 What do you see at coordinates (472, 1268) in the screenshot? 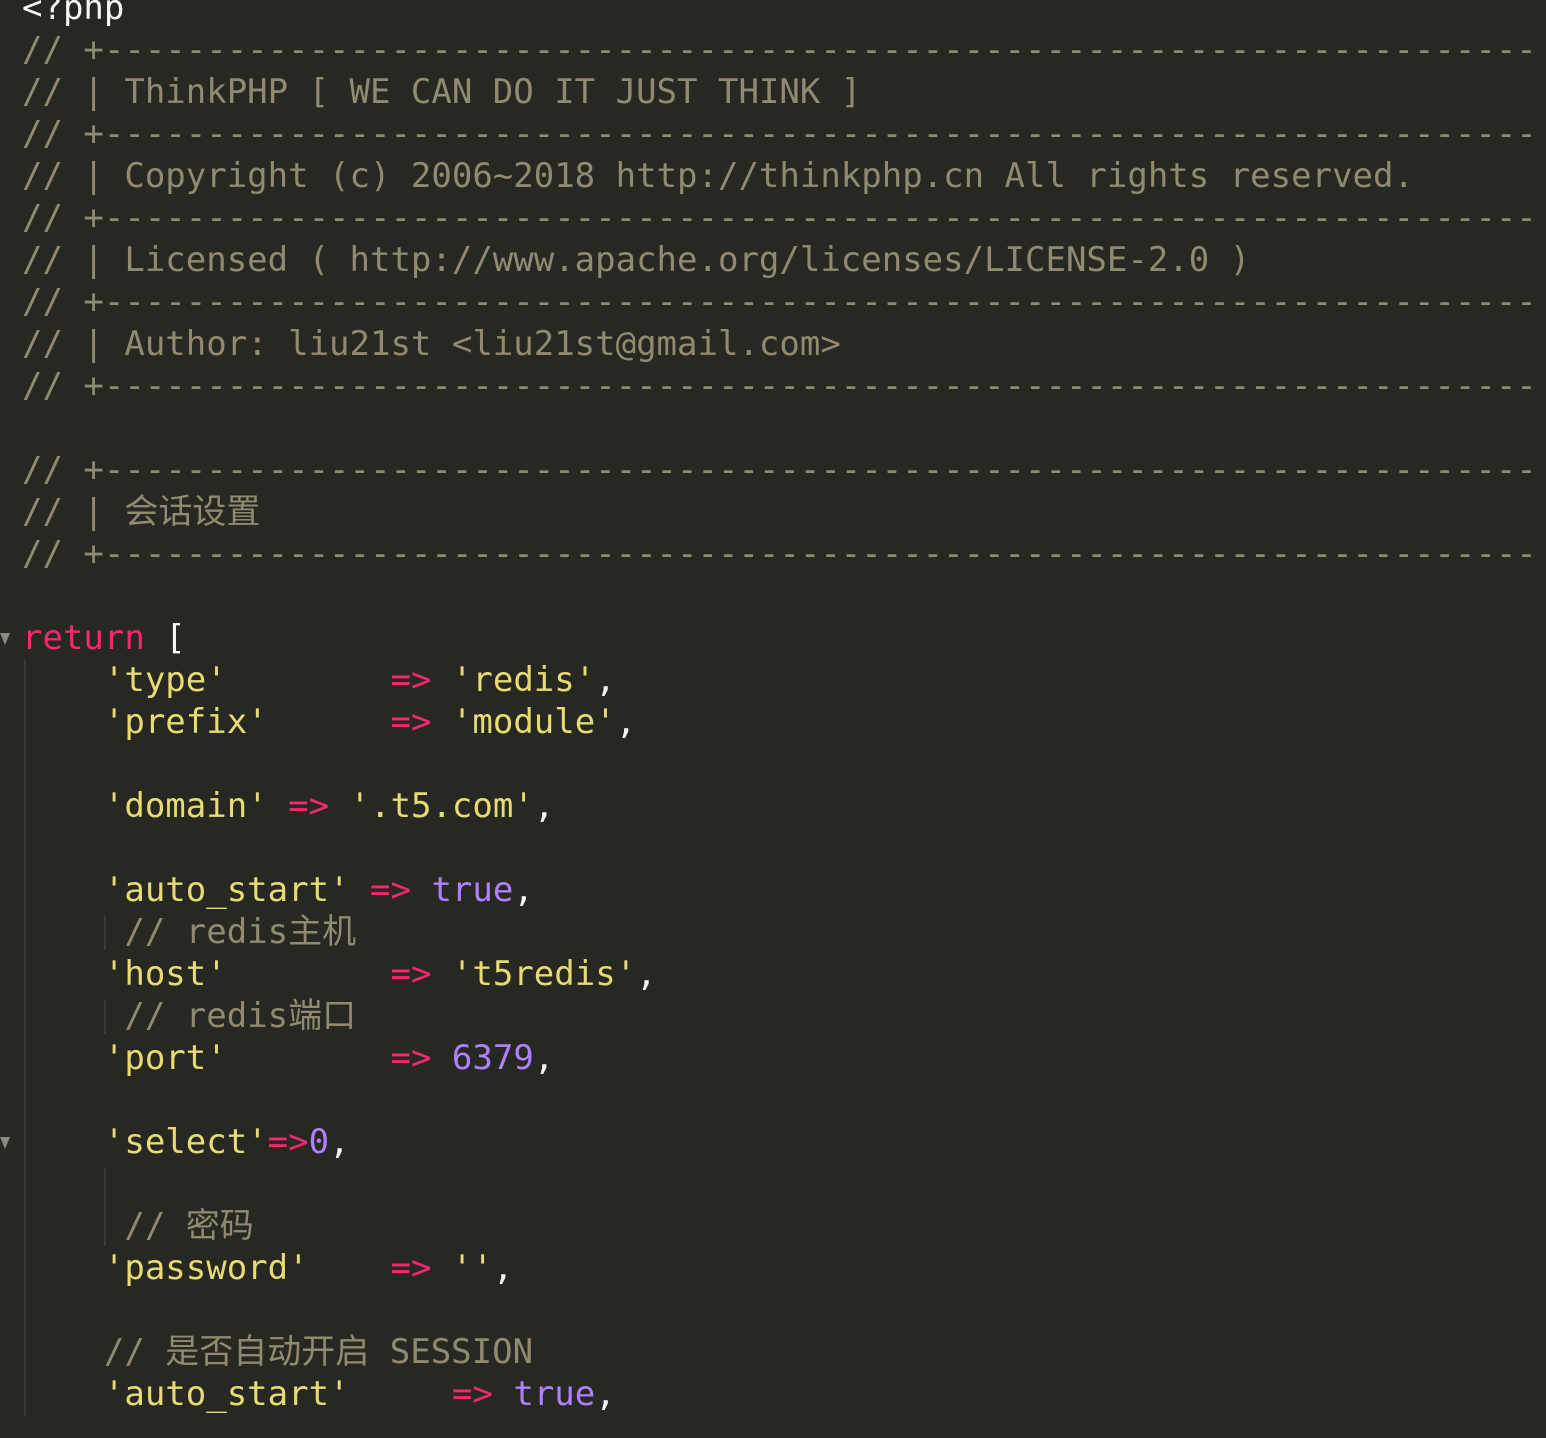
I see `code-token: ''` at bounding box center [472, 1268].